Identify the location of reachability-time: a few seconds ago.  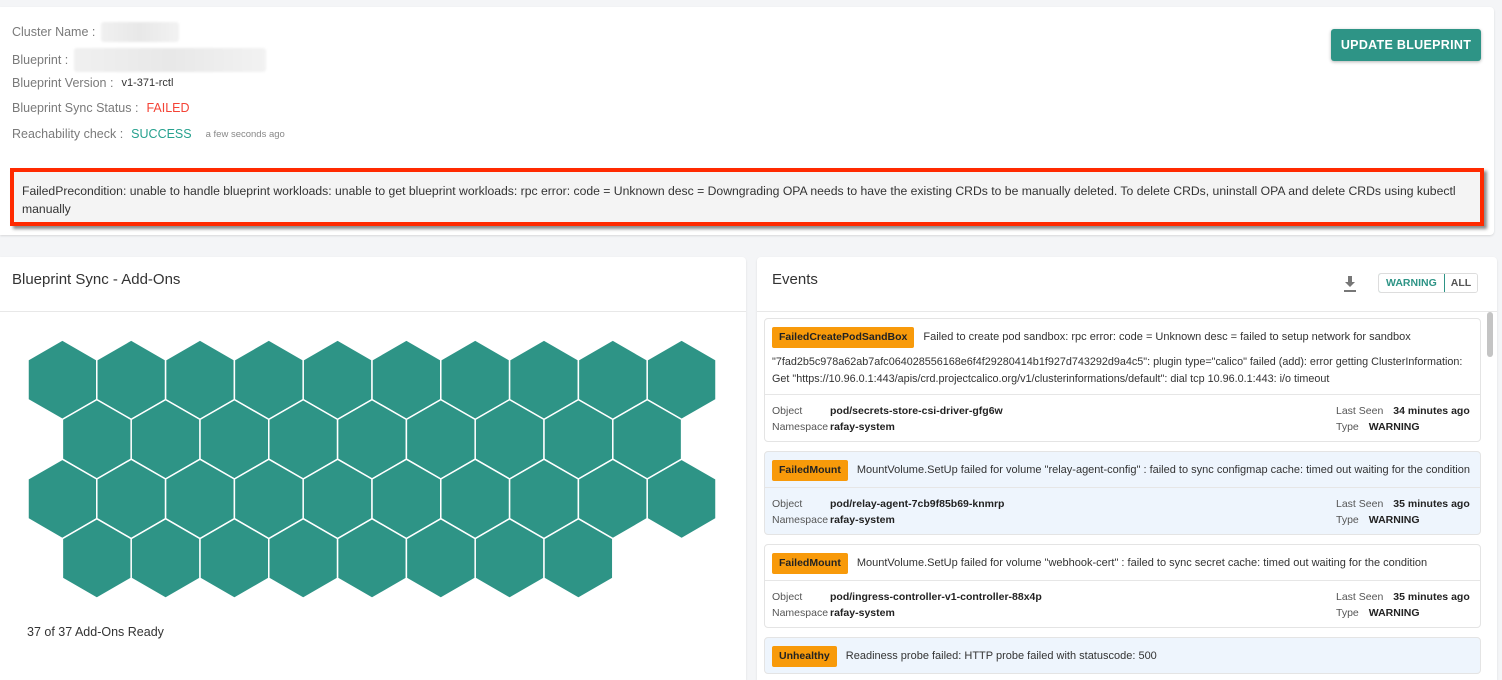
(245, 134).